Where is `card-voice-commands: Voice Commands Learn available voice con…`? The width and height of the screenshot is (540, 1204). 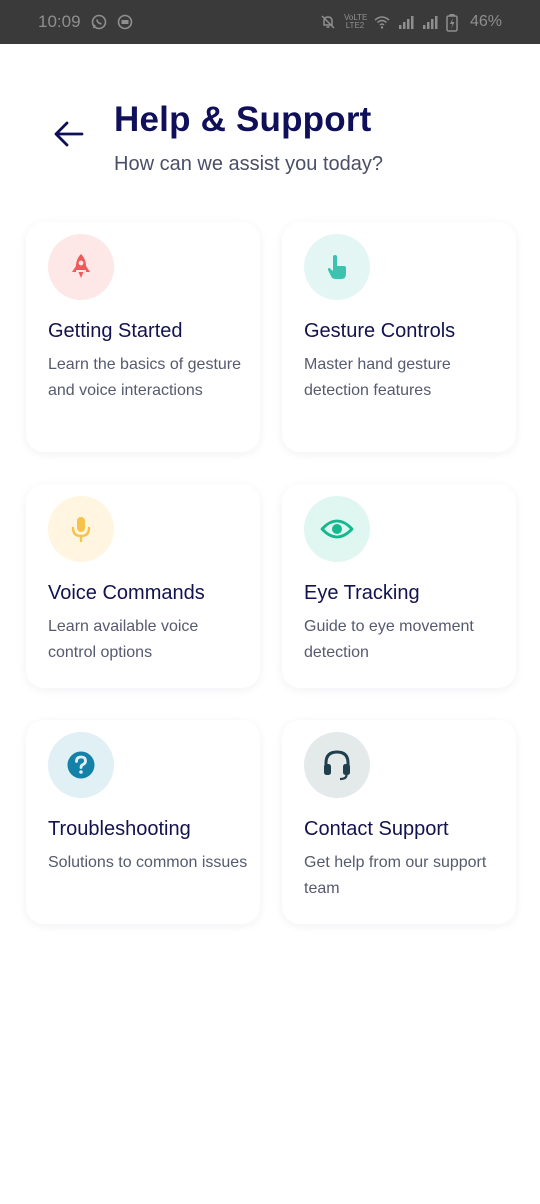
card-voice-commands: Voice Commands Learn available voice con… is located at coordinates (143, 586).